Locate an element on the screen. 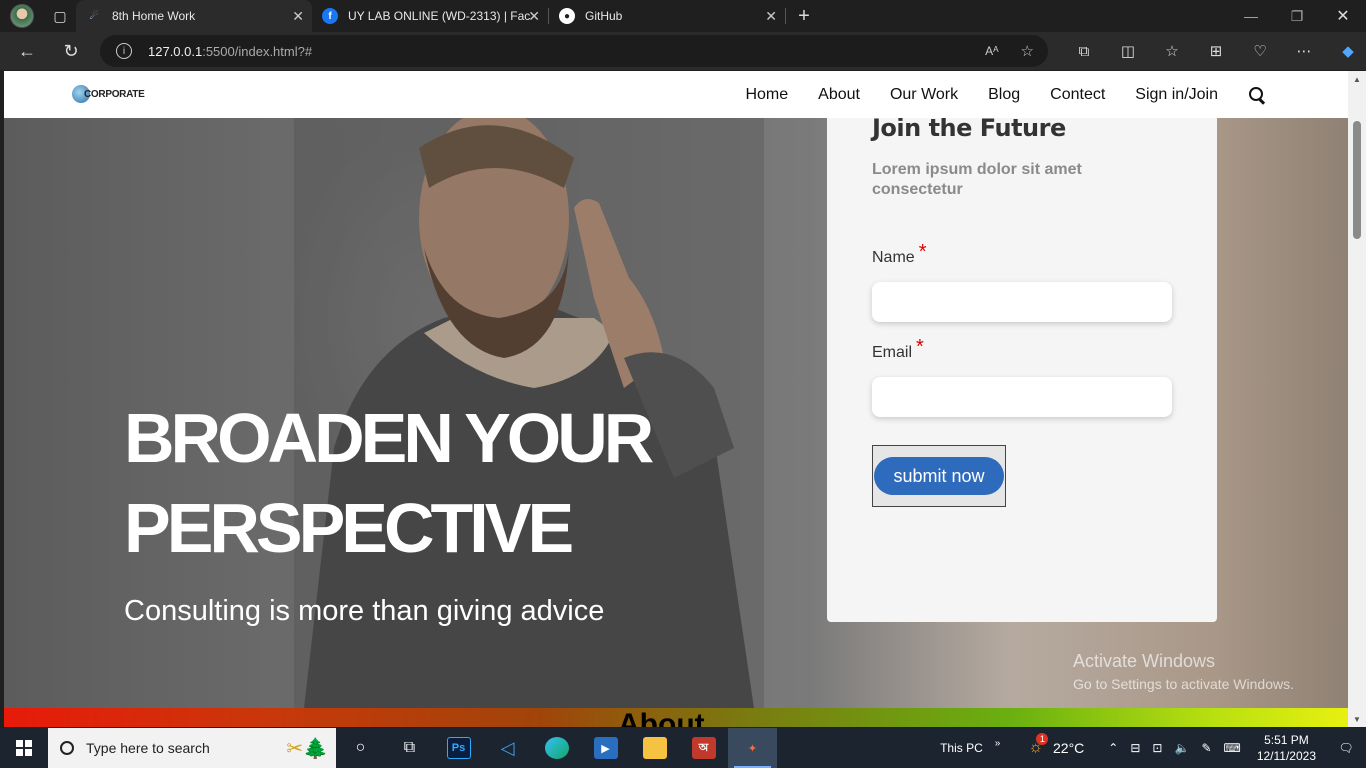  window-controls: — ❐ ✕ is located at coordinates (1297, 16).